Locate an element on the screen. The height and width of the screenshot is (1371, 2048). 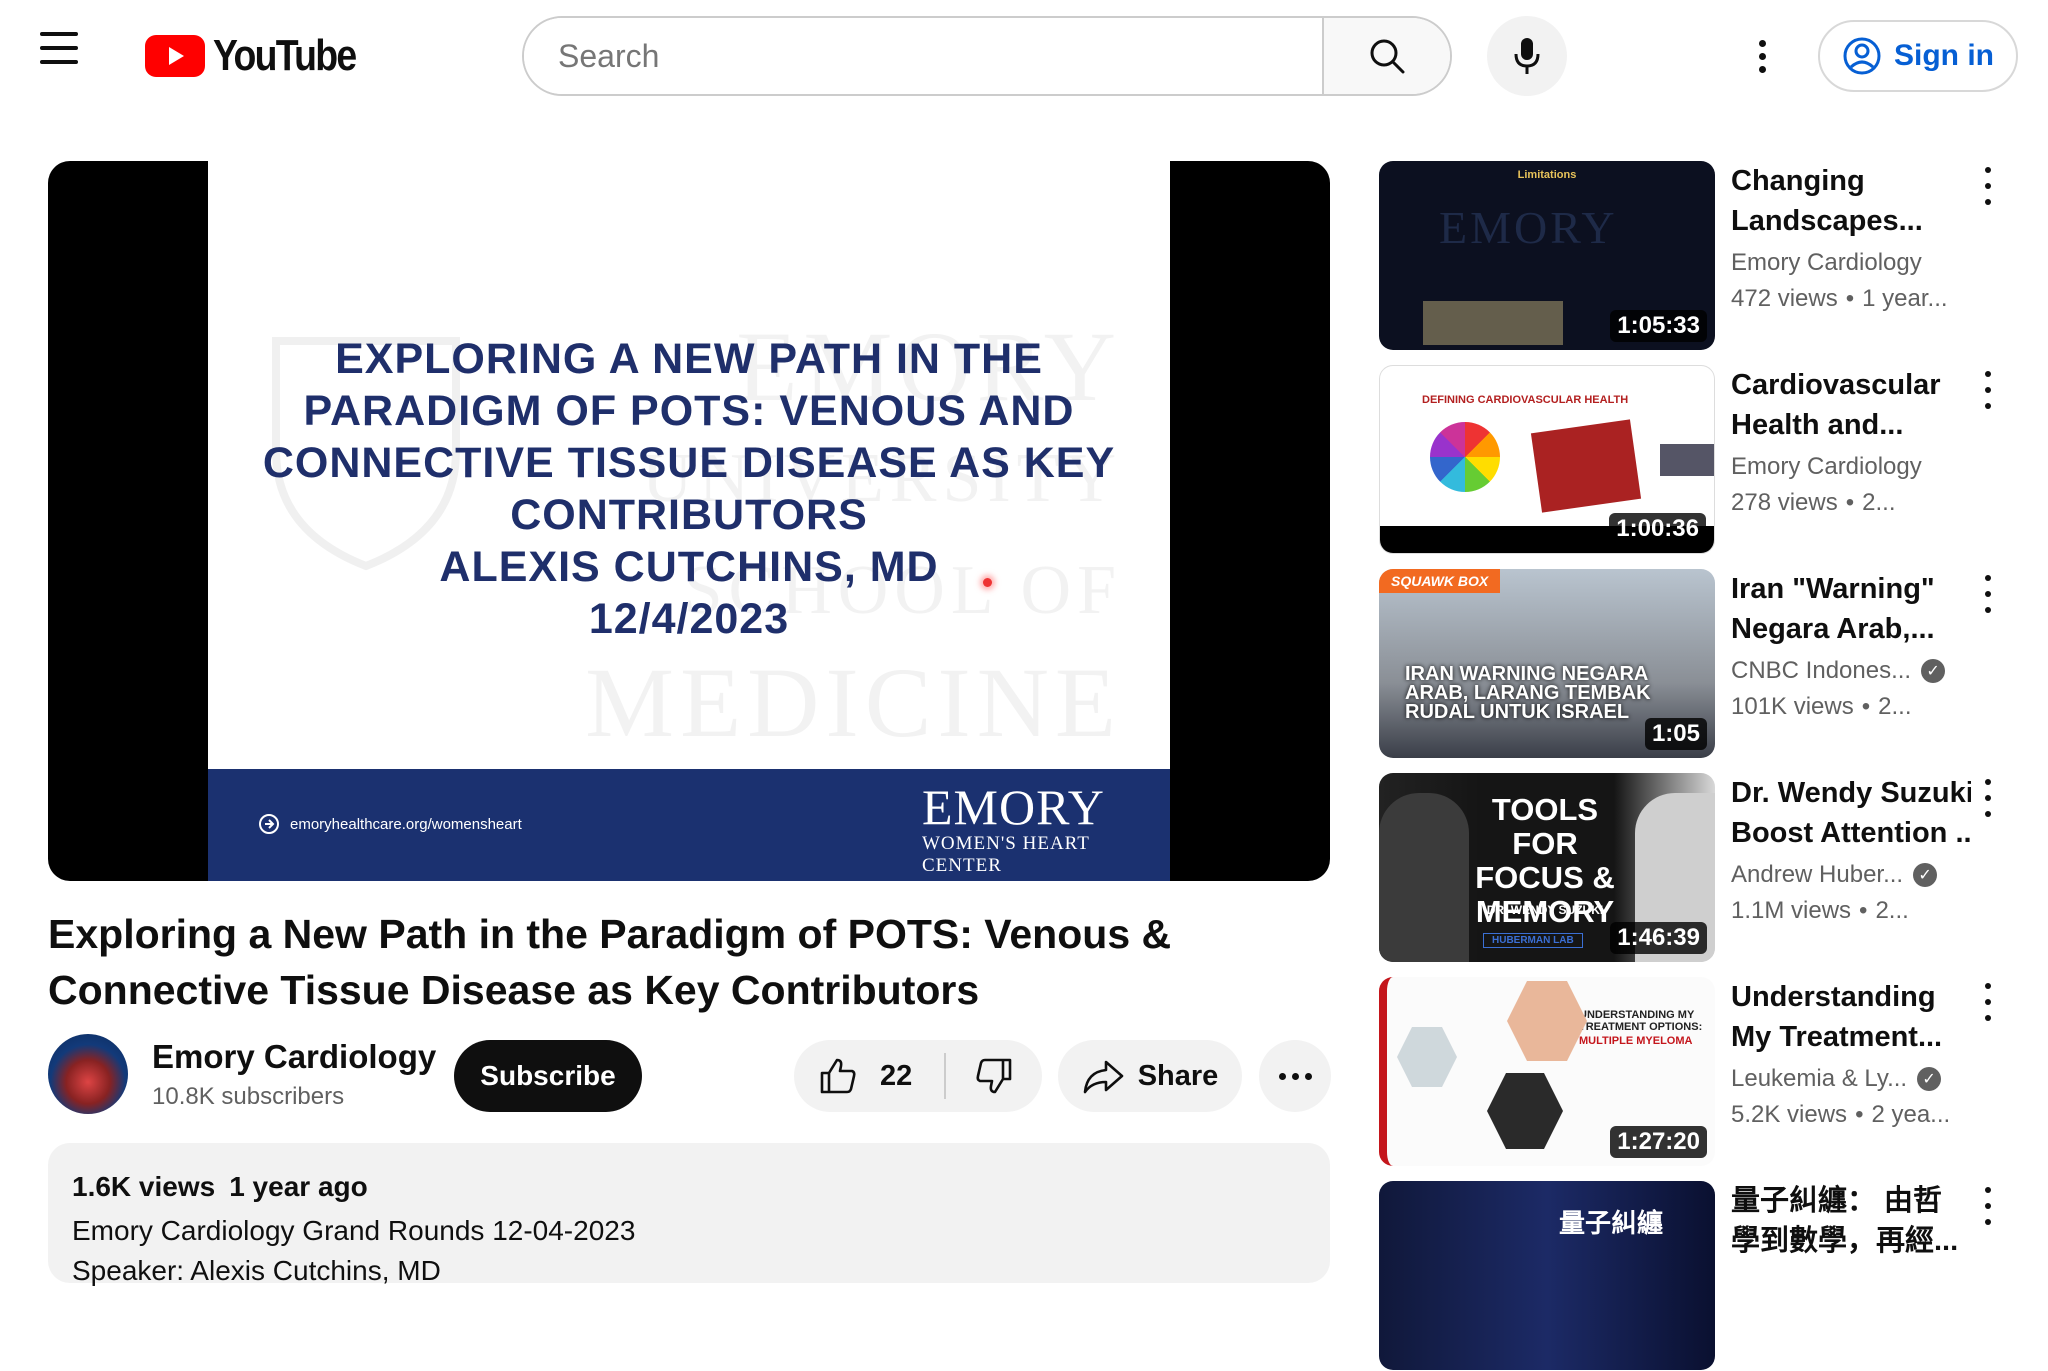
sign-in-label: Sign in is located at coordinates (1944, 55).